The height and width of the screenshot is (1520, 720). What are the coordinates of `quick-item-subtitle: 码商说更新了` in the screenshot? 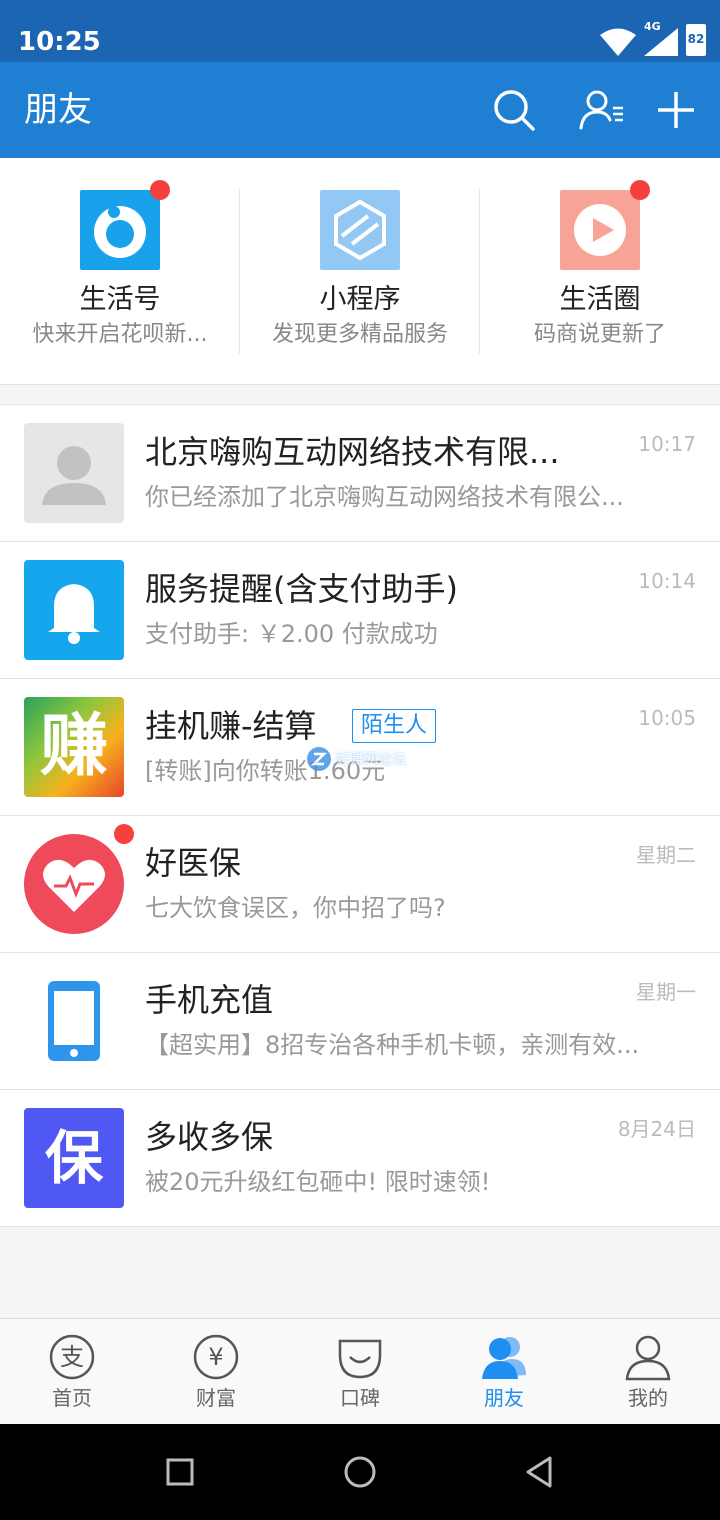 It's located at (599, 334).